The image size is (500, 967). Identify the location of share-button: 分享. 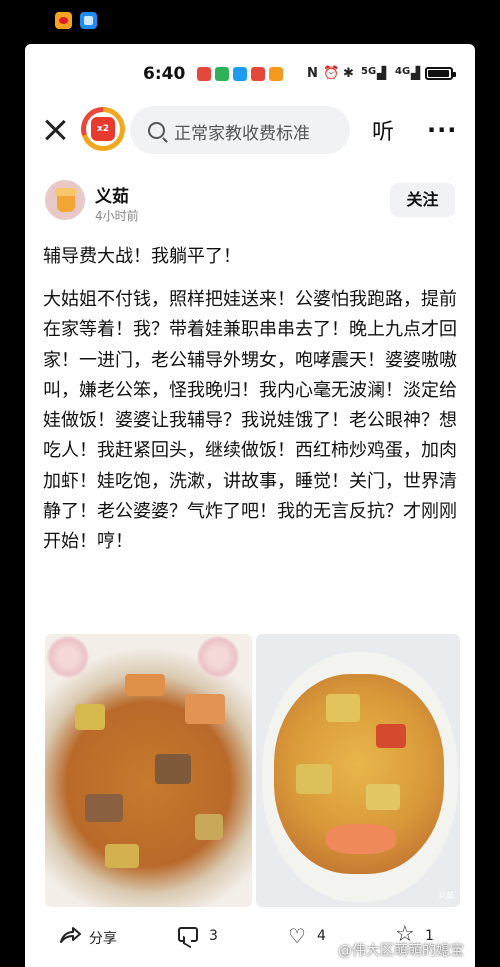
(103, 940).